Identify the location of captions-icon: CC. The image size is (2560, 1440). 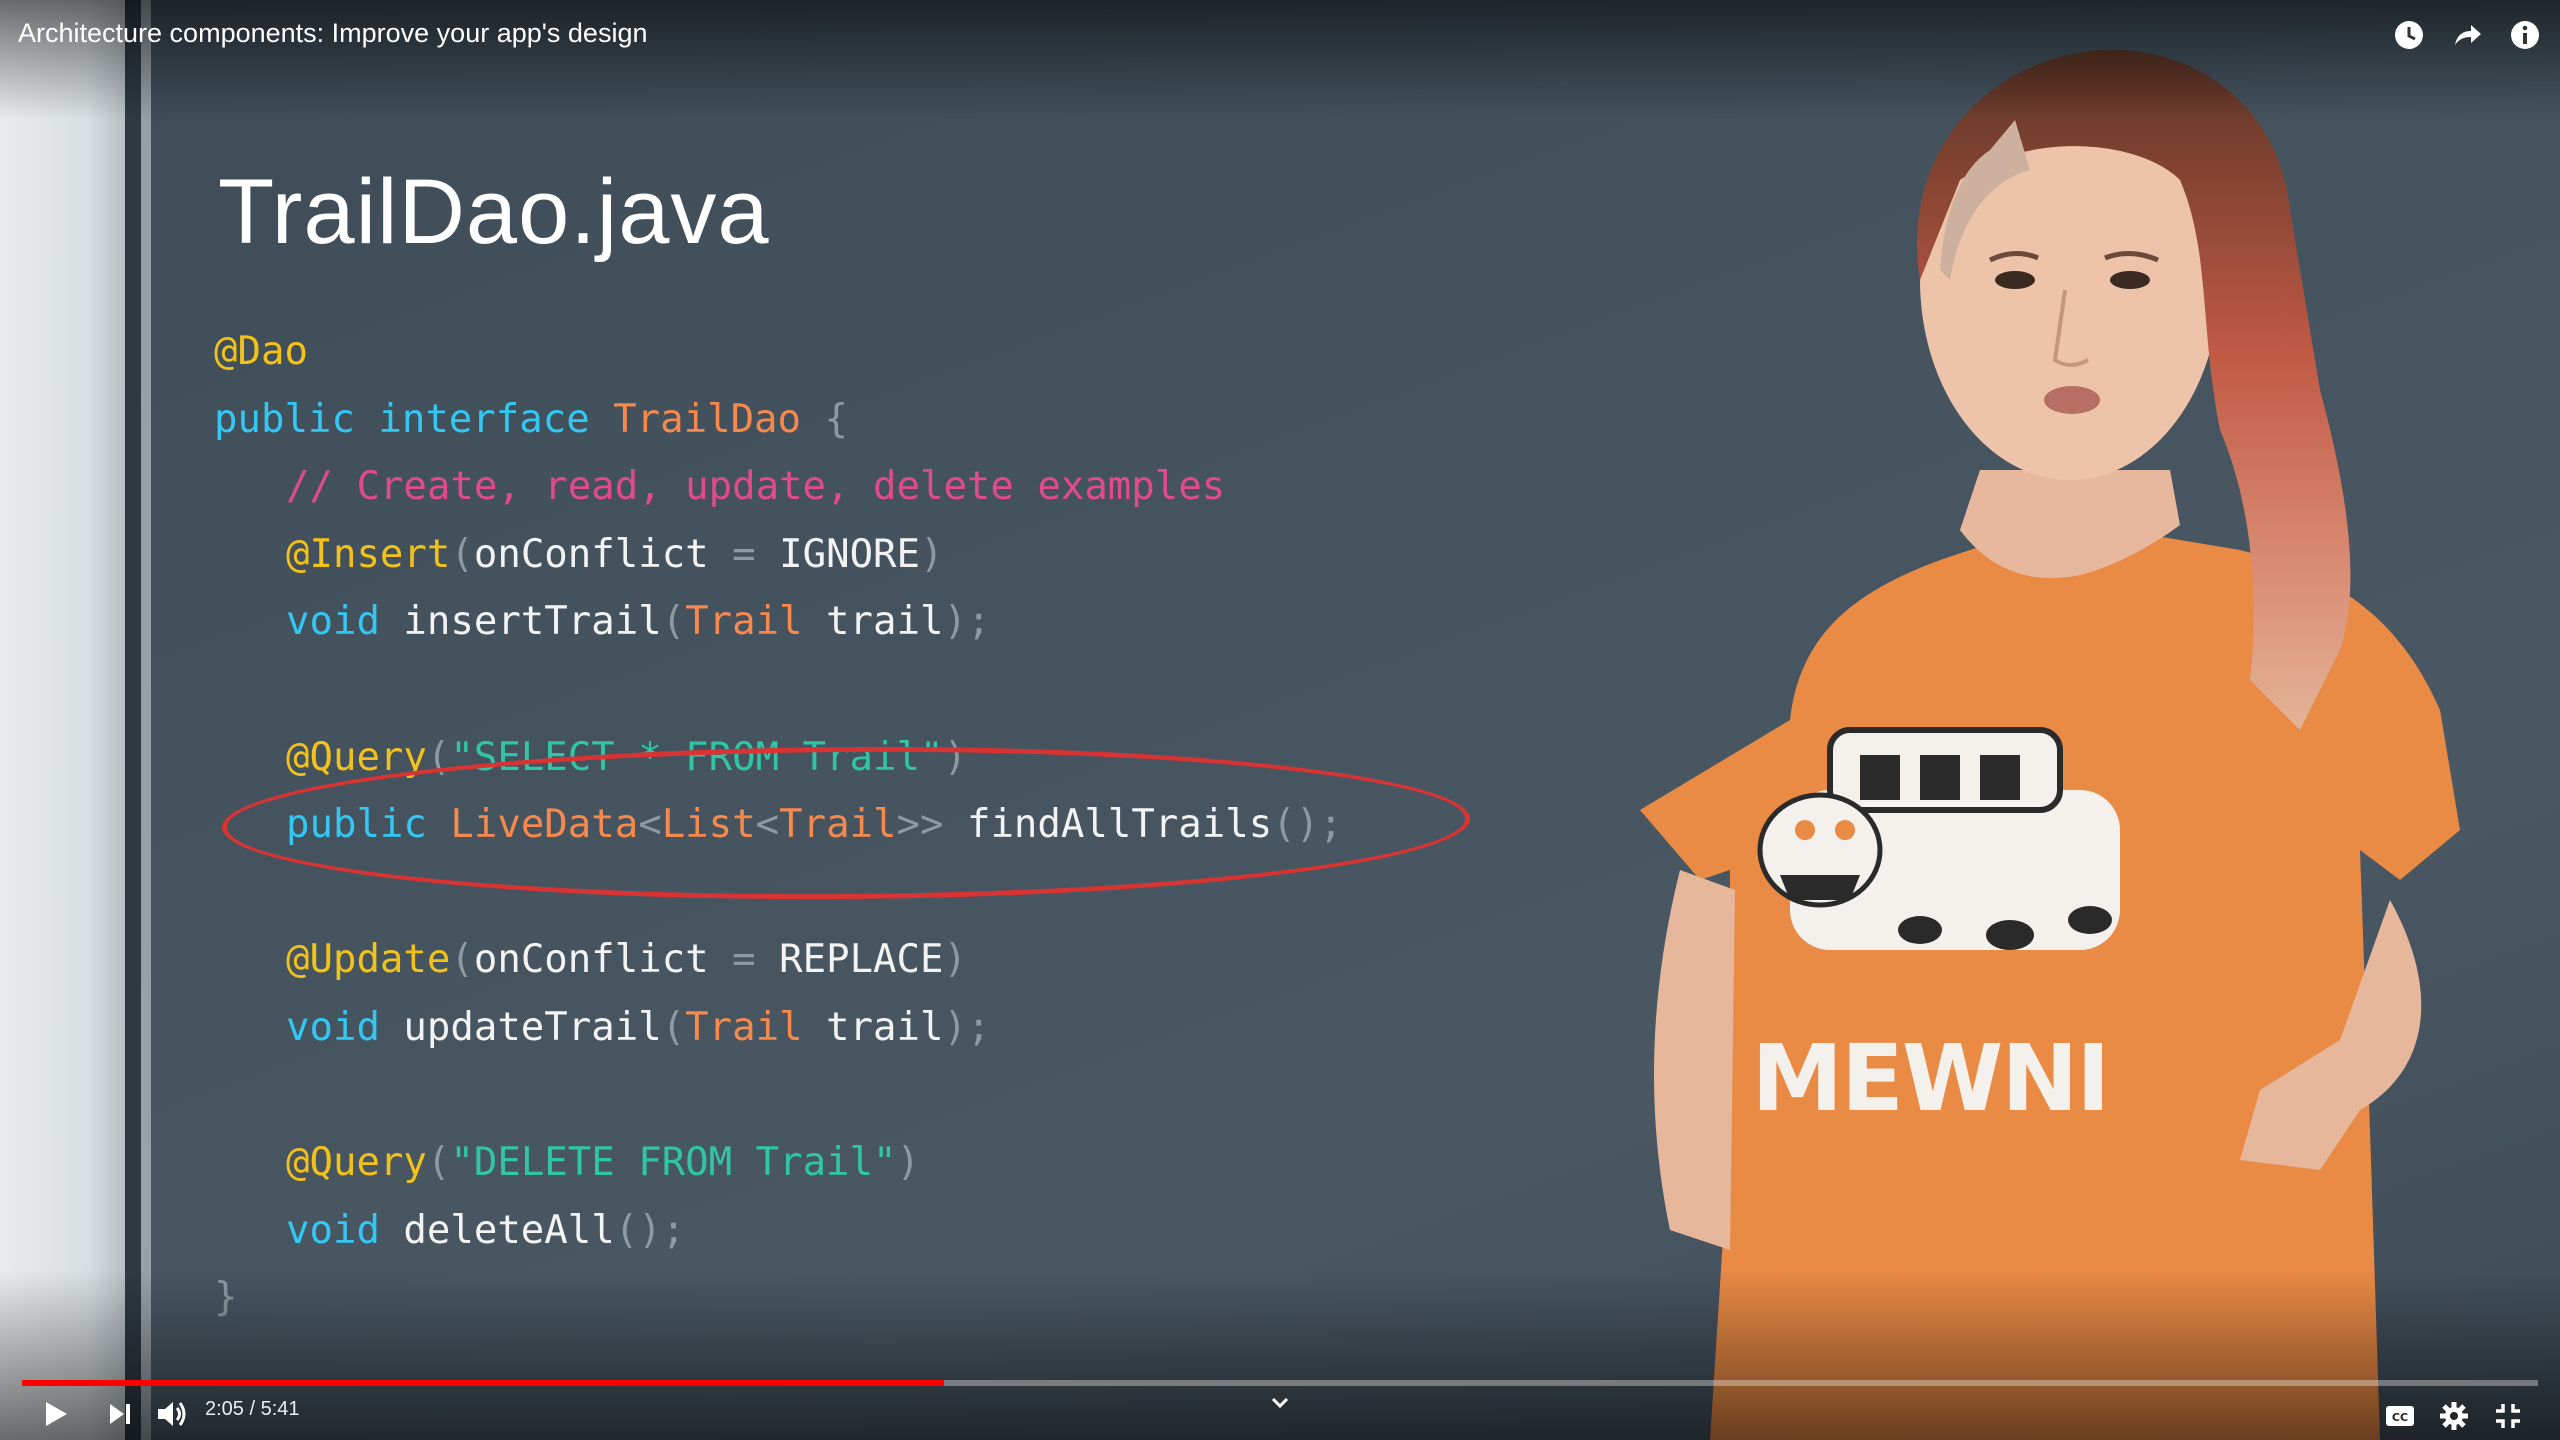
(2400, 1416).